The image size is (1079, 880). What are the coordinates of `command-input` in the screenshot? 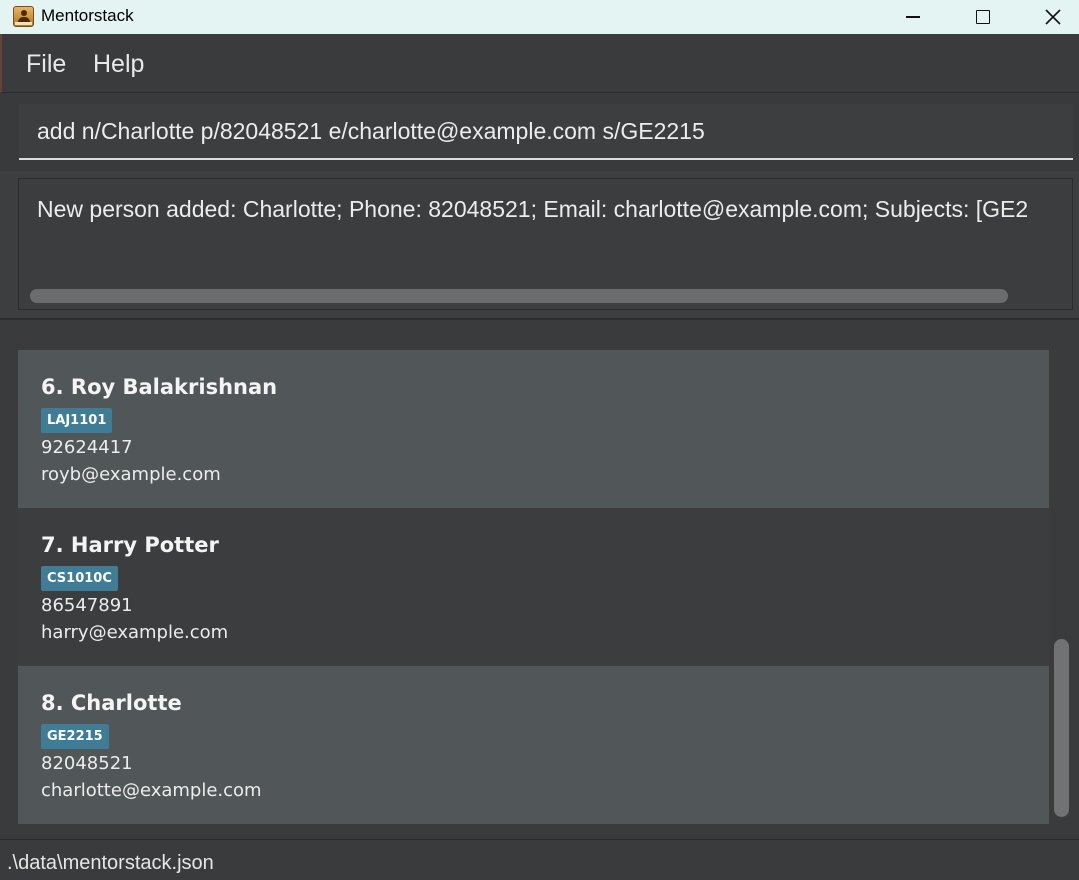 It's located at (546, 132).